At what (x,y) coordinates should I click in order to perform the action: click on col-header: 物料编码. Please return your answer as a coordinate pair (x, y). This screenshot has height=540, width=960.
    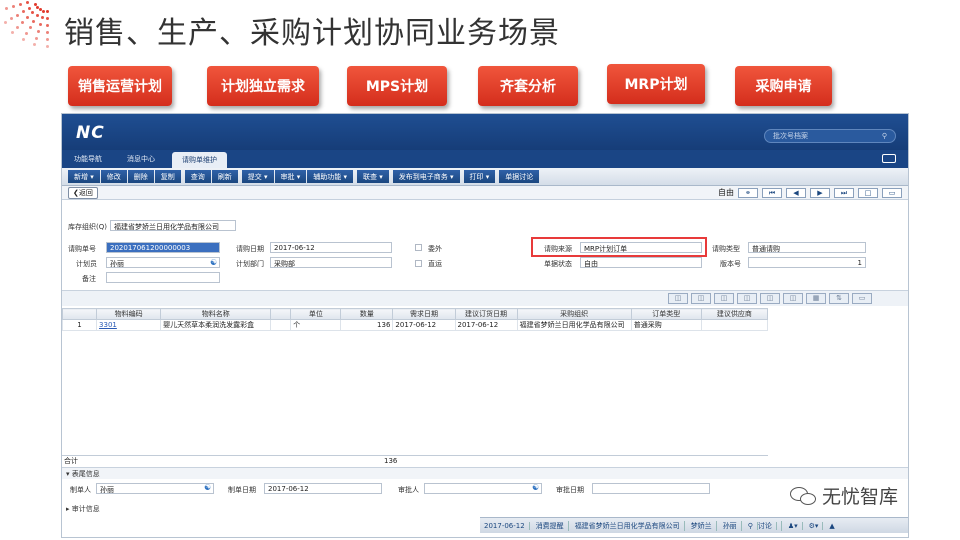
    Looking at the image, I should click on (129, 314).